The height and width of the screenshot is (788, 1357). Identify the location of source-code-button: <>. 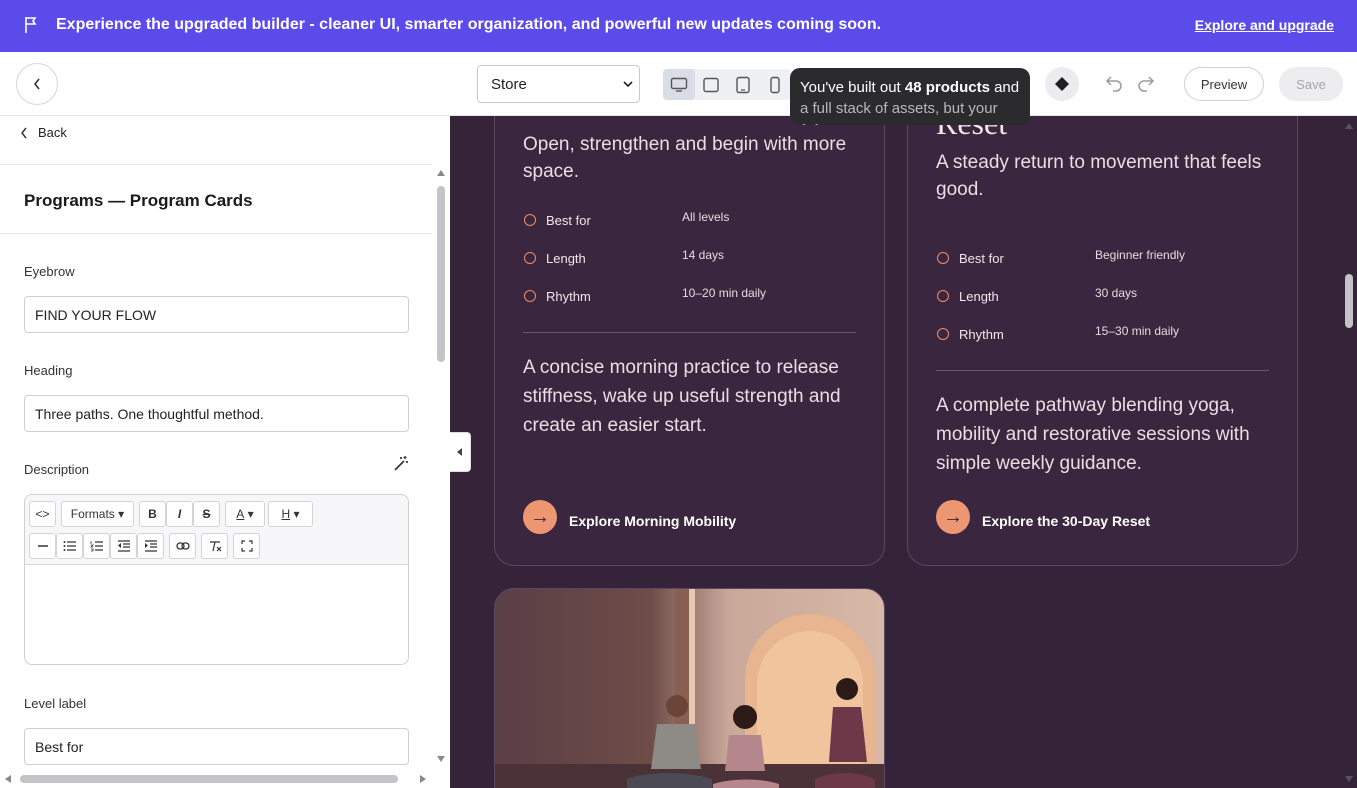
(42, 514).